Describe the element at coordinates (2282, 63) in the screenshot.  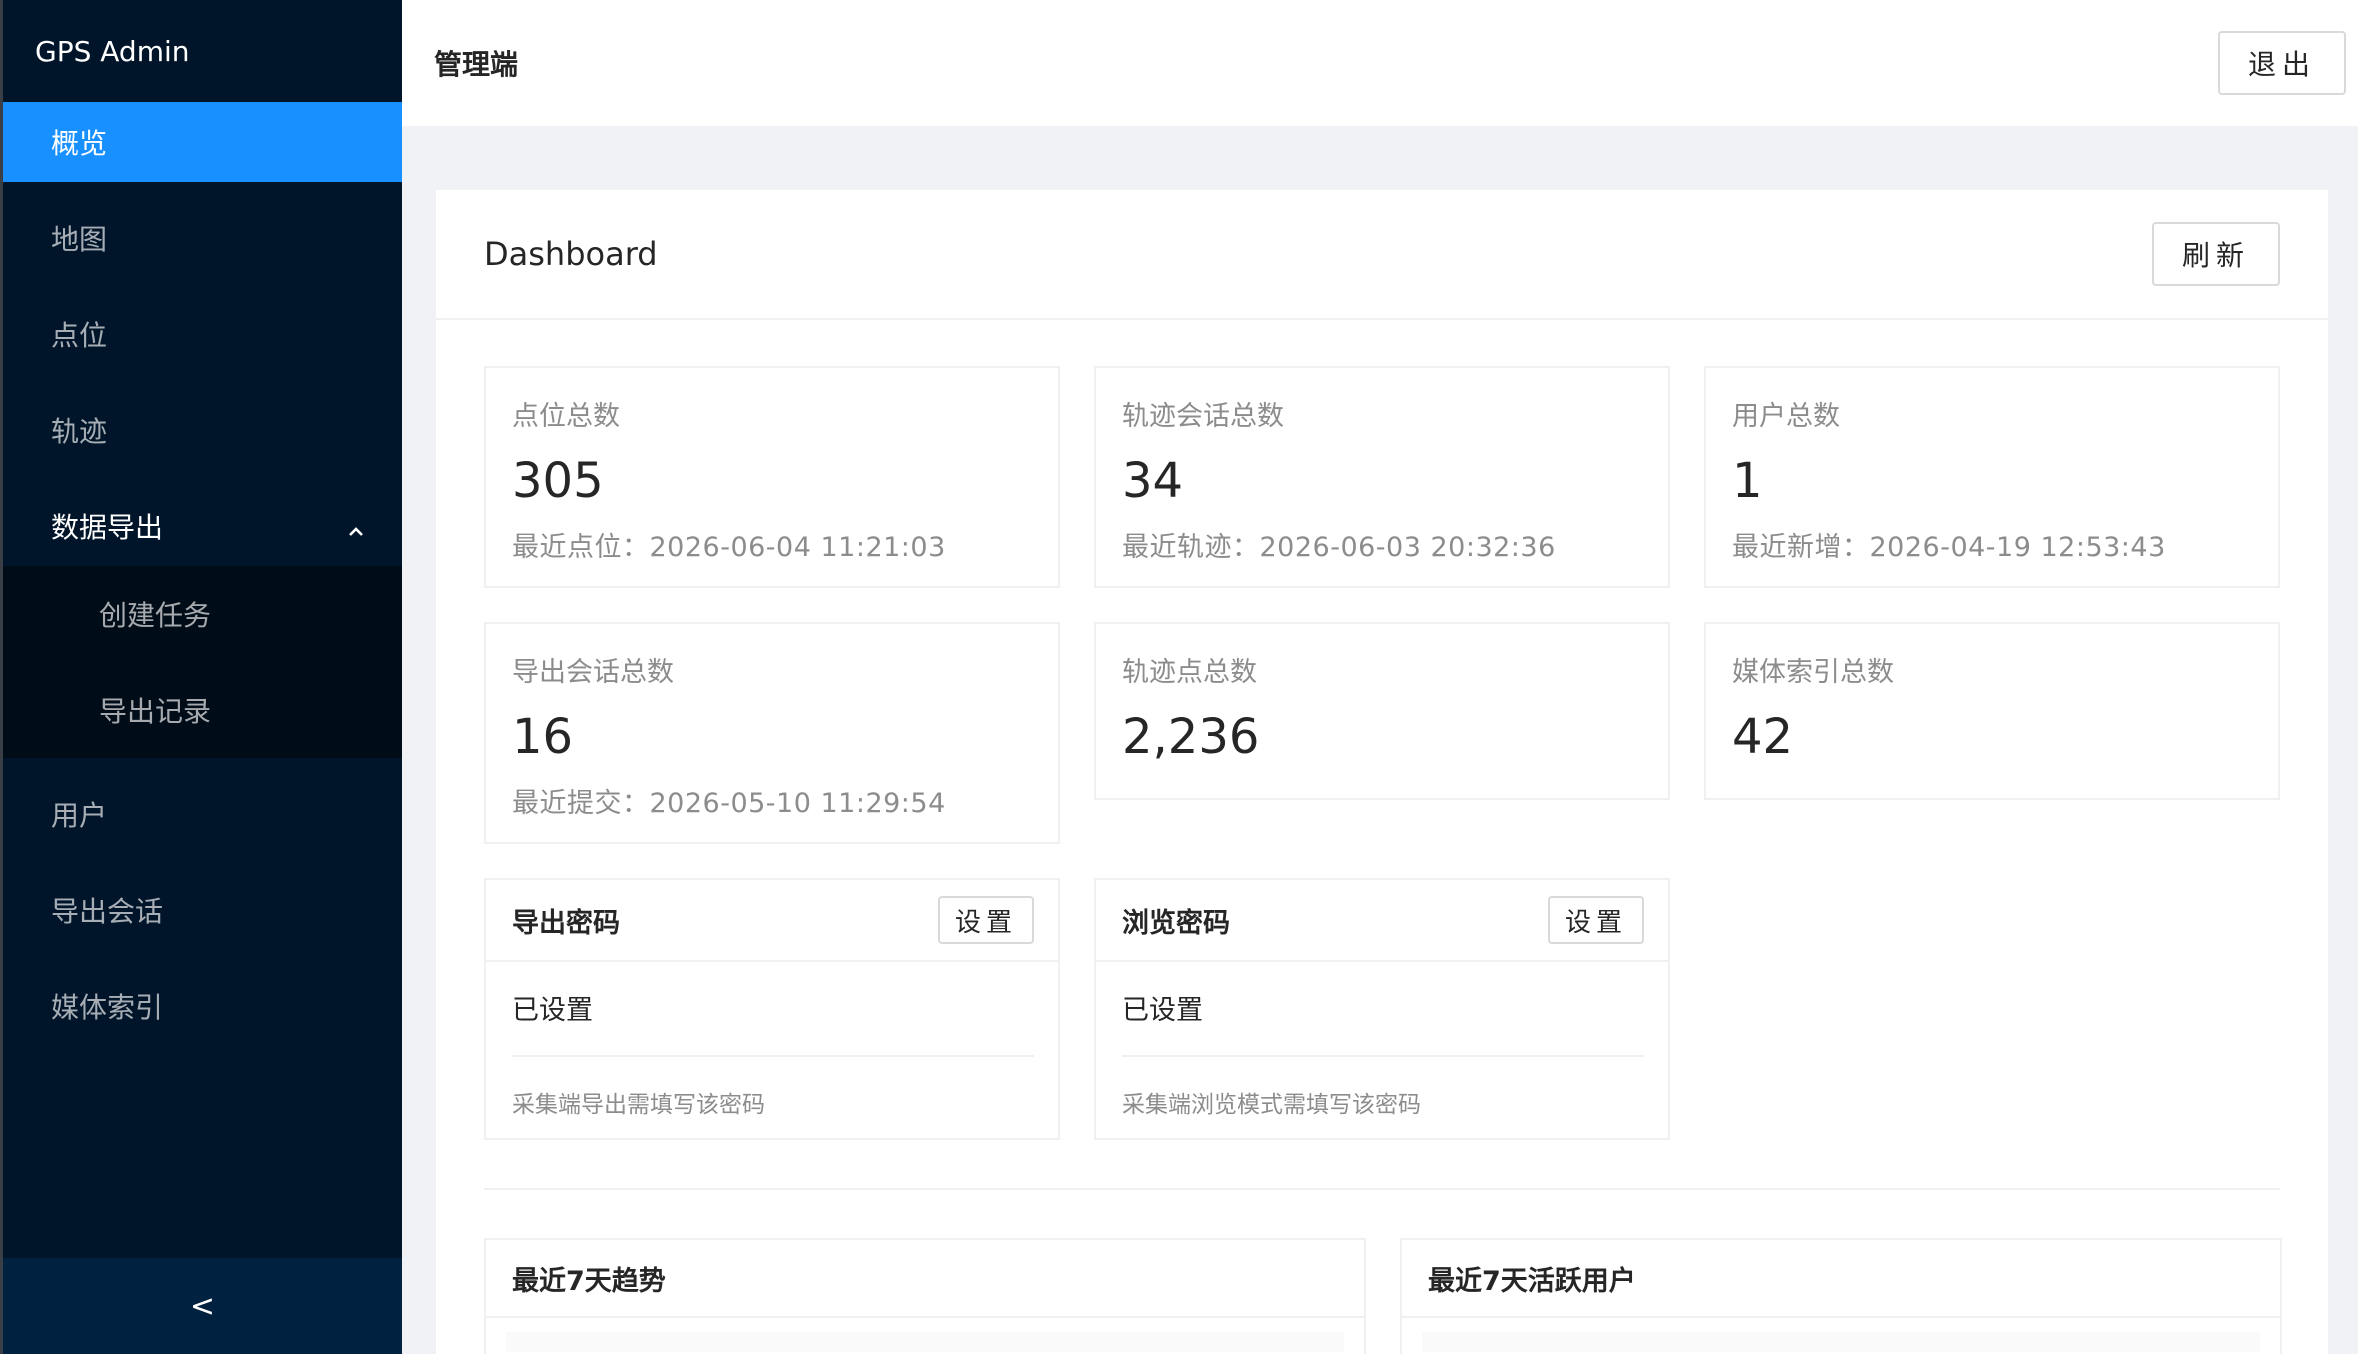
I see `logout-button: 退出` at that location.